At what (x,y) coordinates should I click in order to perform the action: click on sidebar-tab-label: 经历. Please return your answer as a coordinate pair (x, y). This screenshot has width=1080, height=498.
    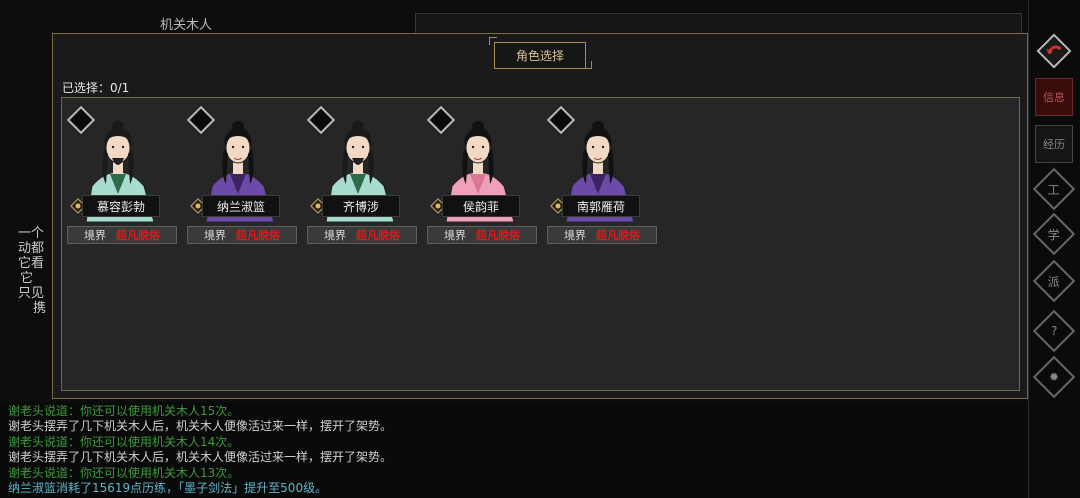
    Looking at the image, I should click on (1054, 144).